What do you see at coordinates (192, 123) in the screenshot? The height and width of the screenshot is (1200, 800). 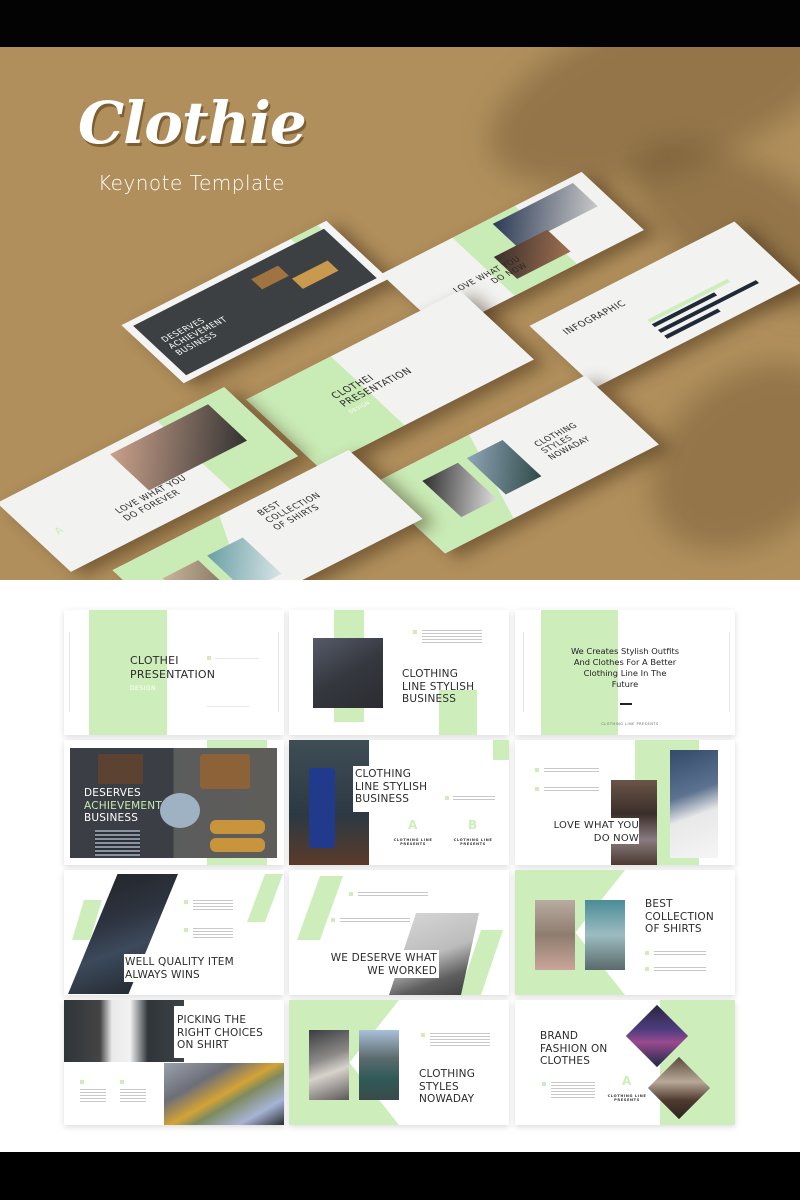 I see `brand-logo: Clothie` at bounding box center [192, 123].